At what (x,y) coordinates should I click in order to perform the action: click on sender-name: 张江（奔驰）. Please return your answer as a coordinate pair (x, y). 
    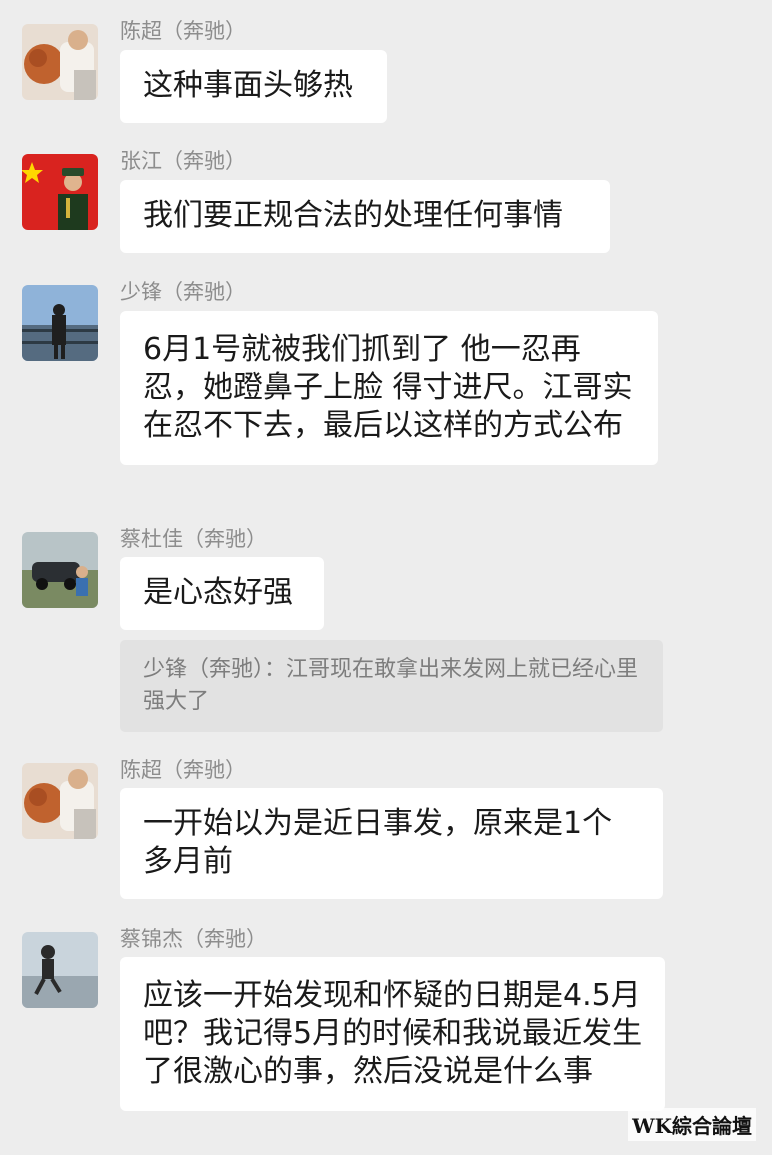
    Looking at the image, I should click on (183, 161).